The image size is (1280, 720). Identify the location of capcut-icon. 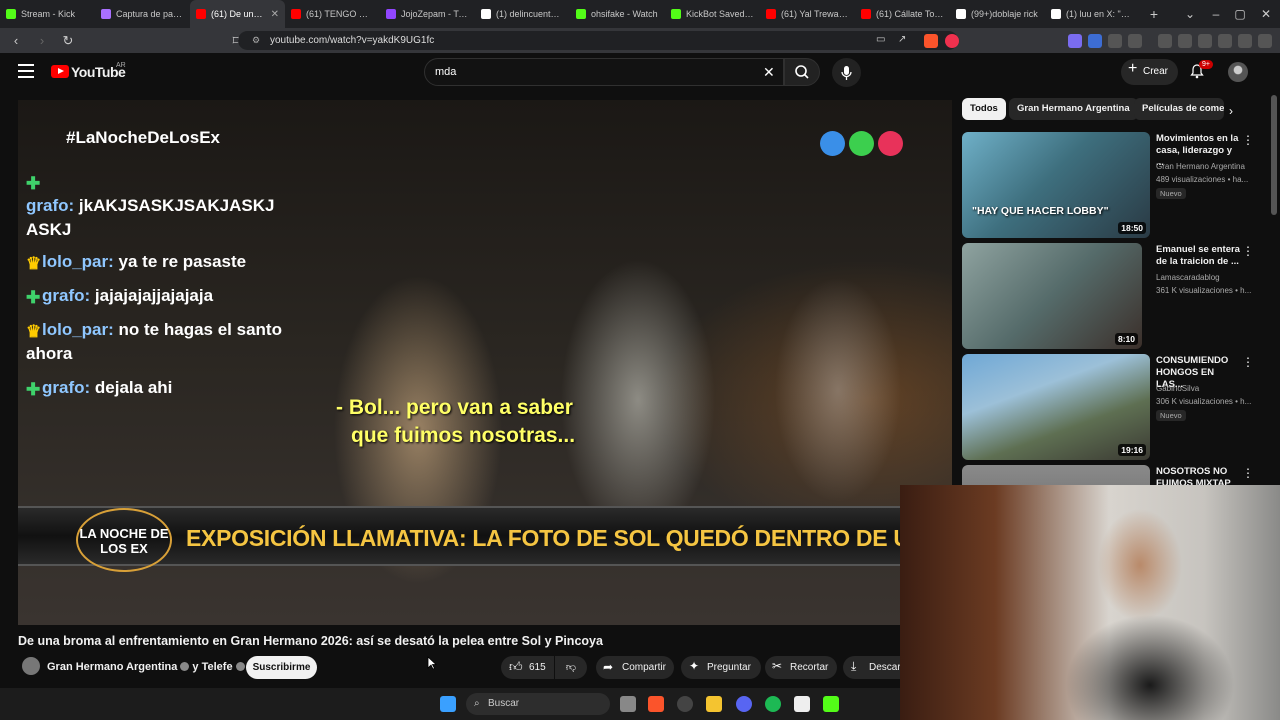
(802, 704).